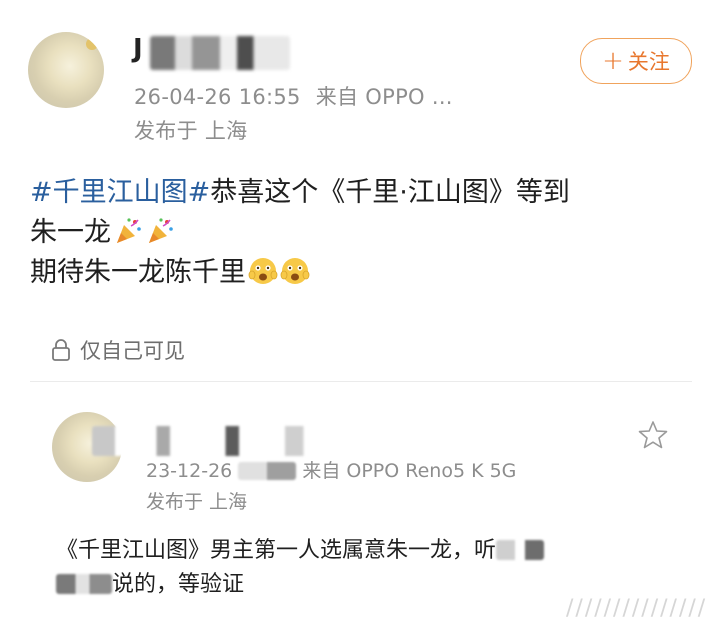  I want to click on follow-button: + 关注, so click(636, 61).